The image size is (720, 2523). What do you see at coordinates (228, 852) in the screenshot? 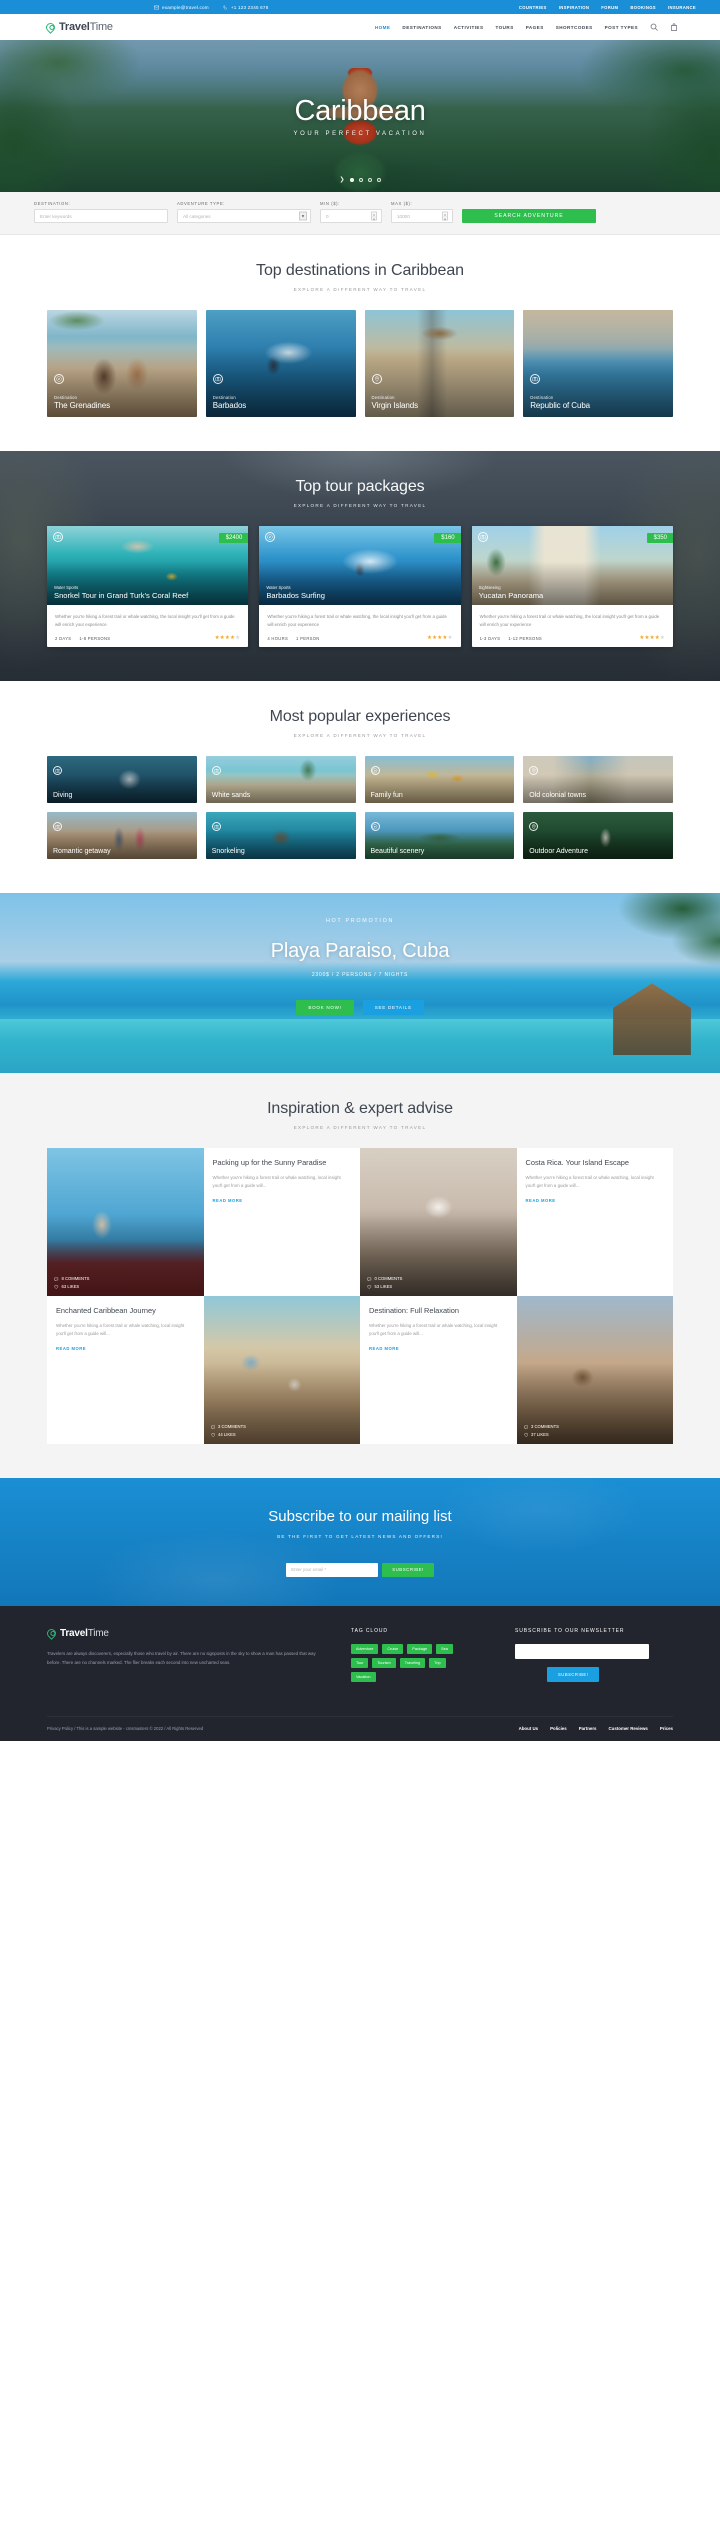
I see `experience-name: Snorkeling` at bounding box center [228, 852].